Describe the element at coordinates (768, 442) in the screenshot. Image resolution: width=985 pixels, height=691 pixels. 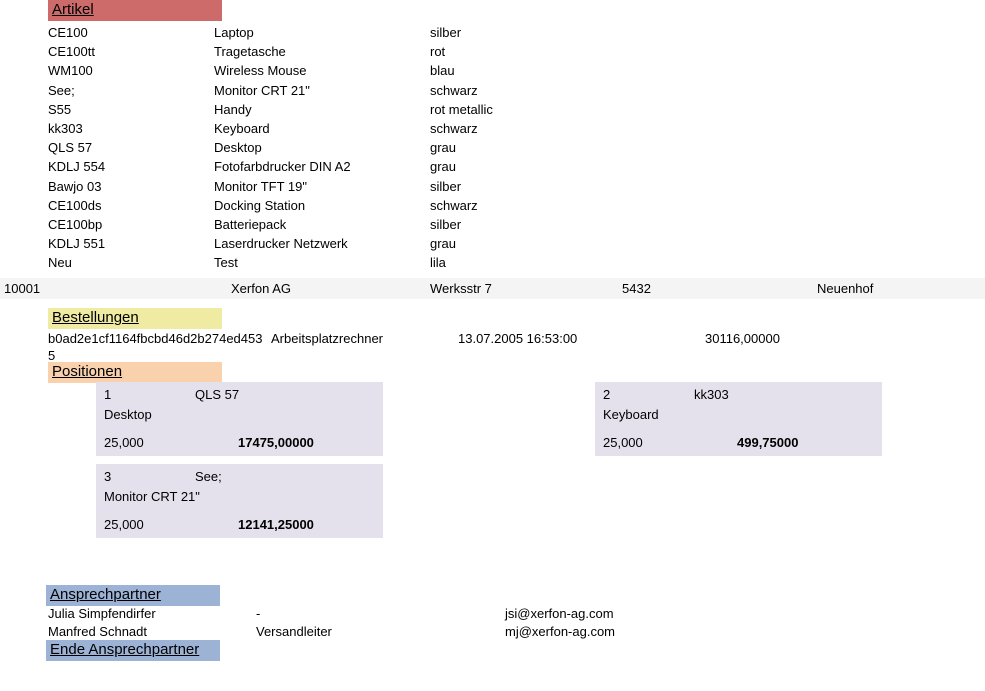
I see `position-price: 499,75000` at that location.